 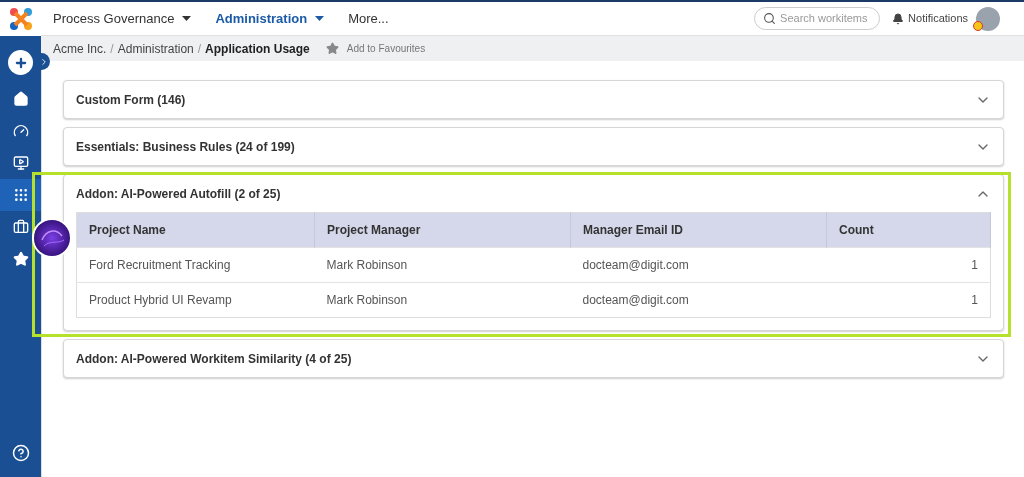 I want to click on accordion-header: Addon: AI-Powered Autofill (2 of 25), so click(x=533, y=193).